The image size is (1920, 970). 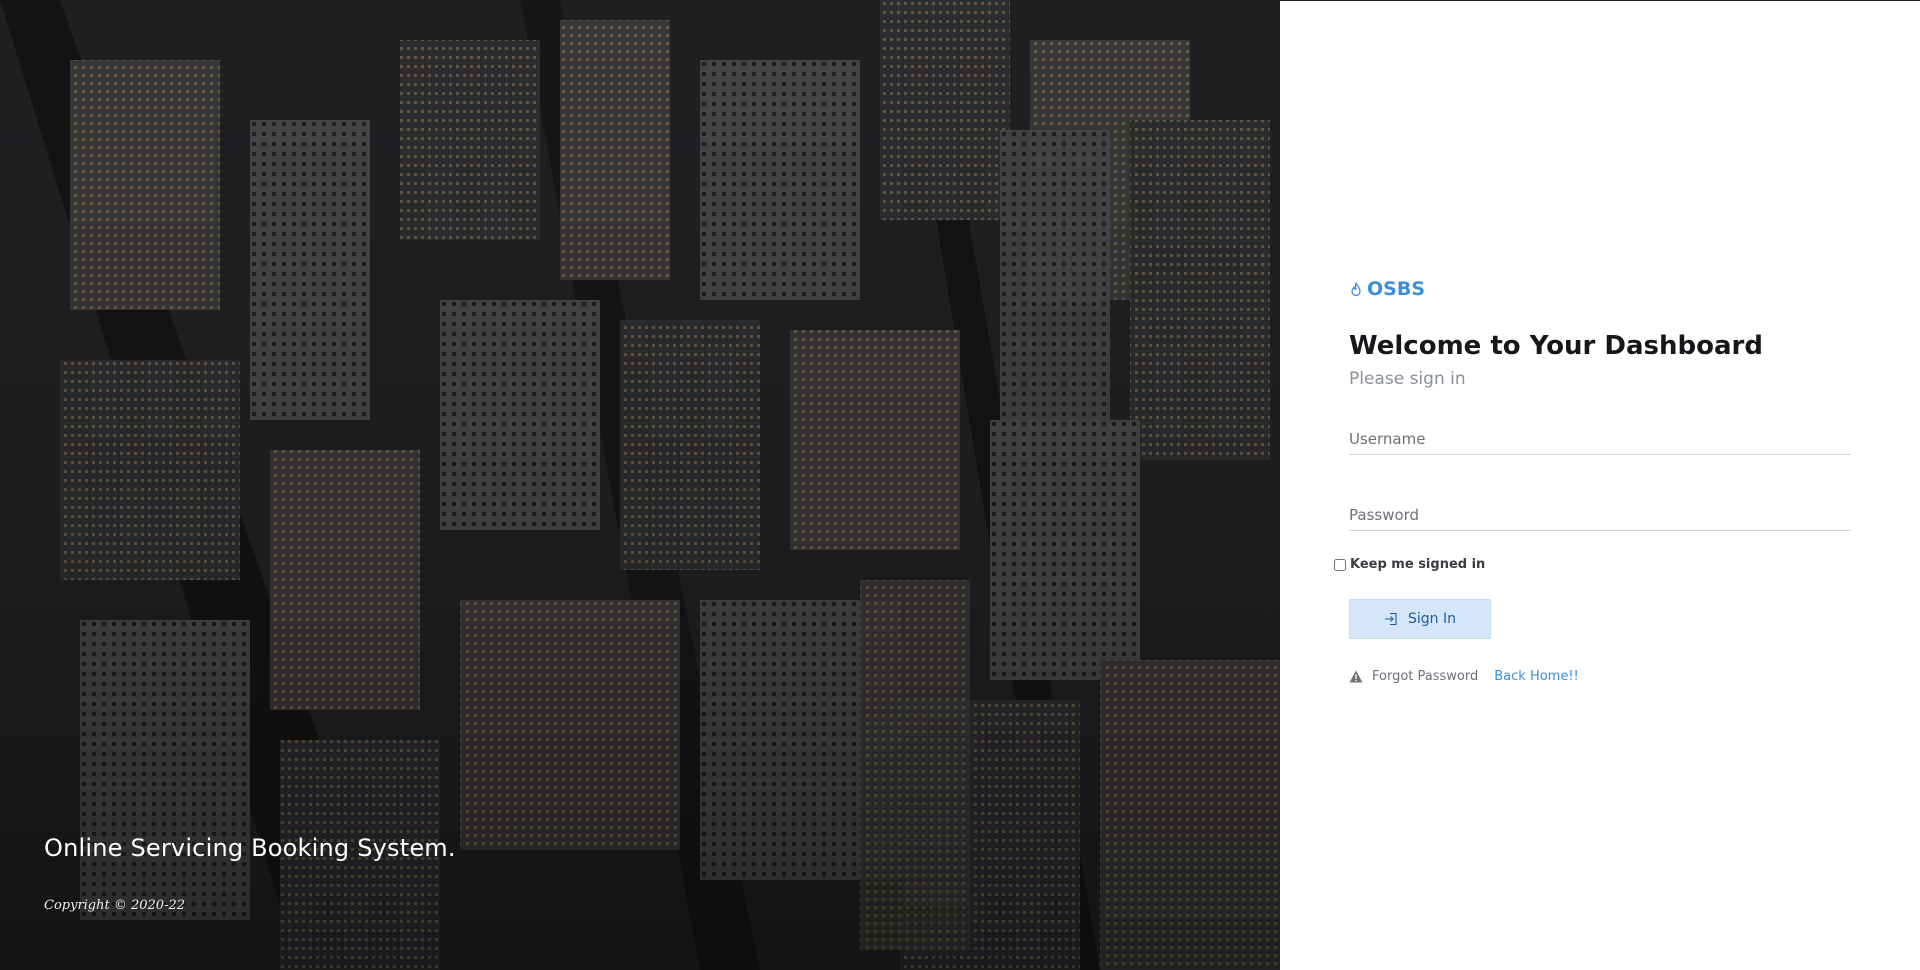 I want to click on sign-in-button: Sign In, so click(x=1420, y=619).